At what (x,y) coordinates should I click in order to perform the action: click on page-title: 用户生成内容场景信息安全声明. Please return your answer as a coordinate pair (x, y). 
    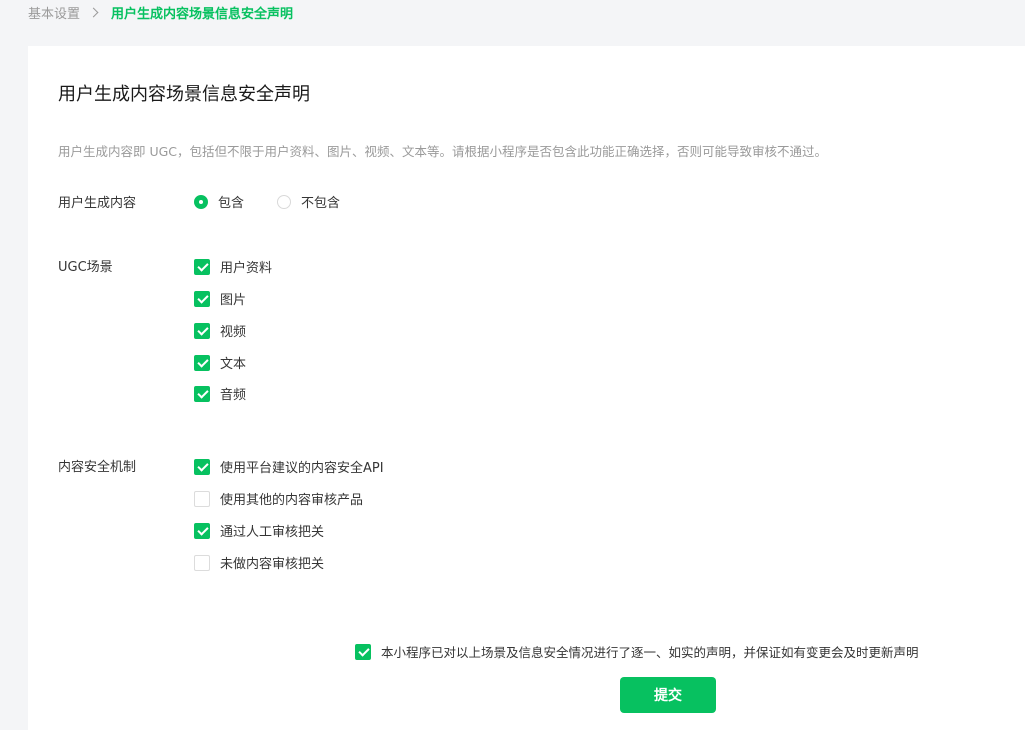
    Looking at the image, I should click on (184, 94).